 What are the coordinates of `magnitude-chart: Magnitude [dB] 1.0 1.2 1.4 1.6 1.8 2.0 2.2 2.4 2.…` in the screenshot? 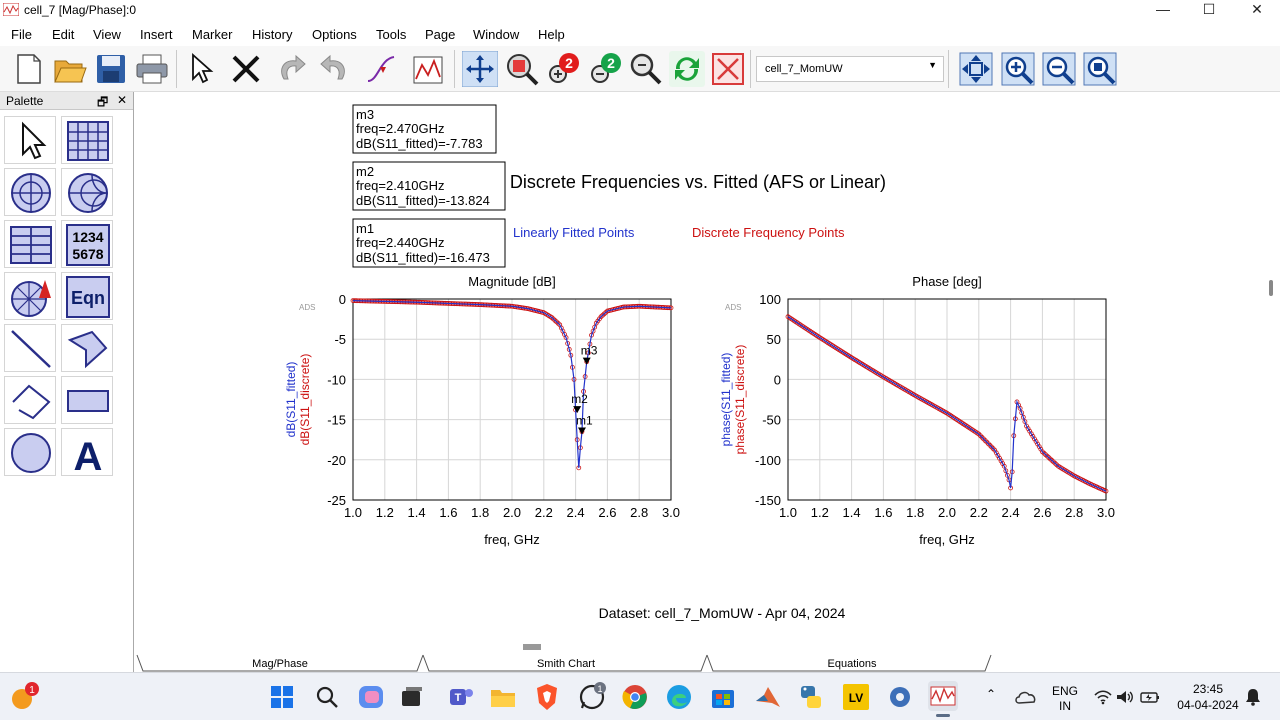 It's located at (482, 410).